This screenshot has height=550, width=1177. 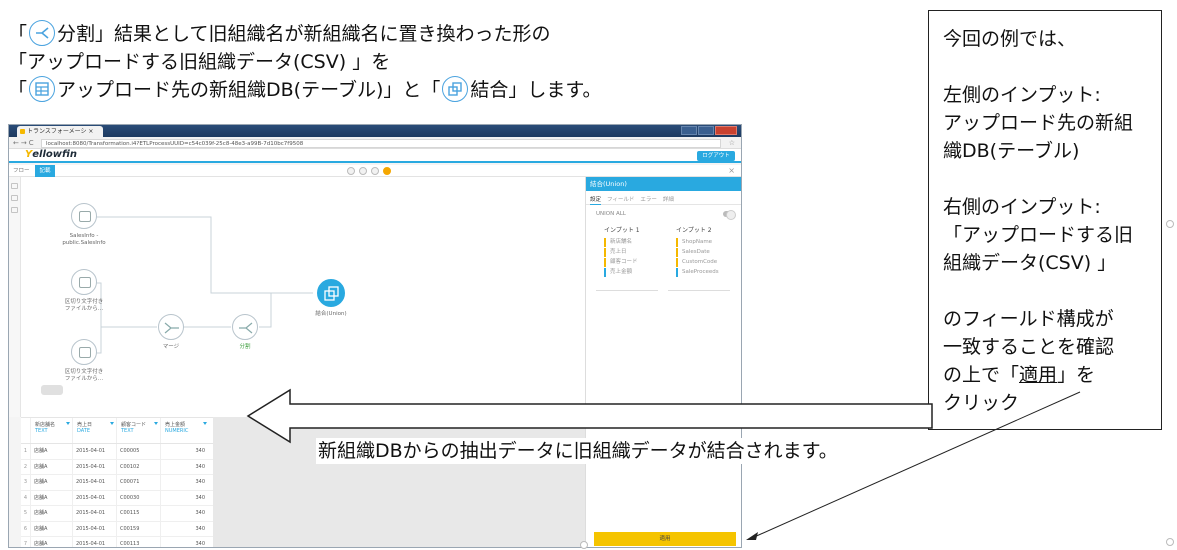 What do you see at coordinates (752, 536) in the screenshot?
I see `pointer-arrowhead` at bounding box center [752, 536].